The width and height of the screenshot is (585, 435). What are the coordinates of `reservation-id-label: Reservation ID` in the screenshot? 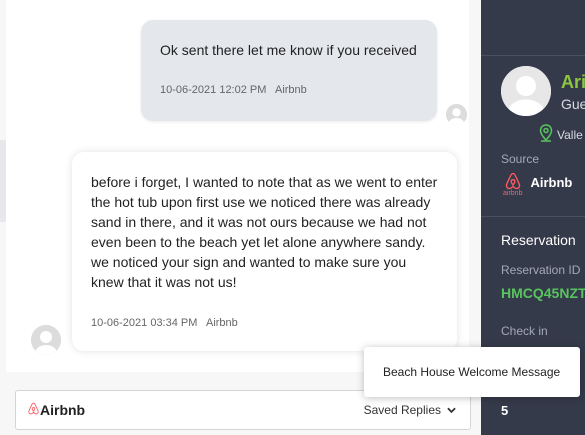 It's located at (541, 270).